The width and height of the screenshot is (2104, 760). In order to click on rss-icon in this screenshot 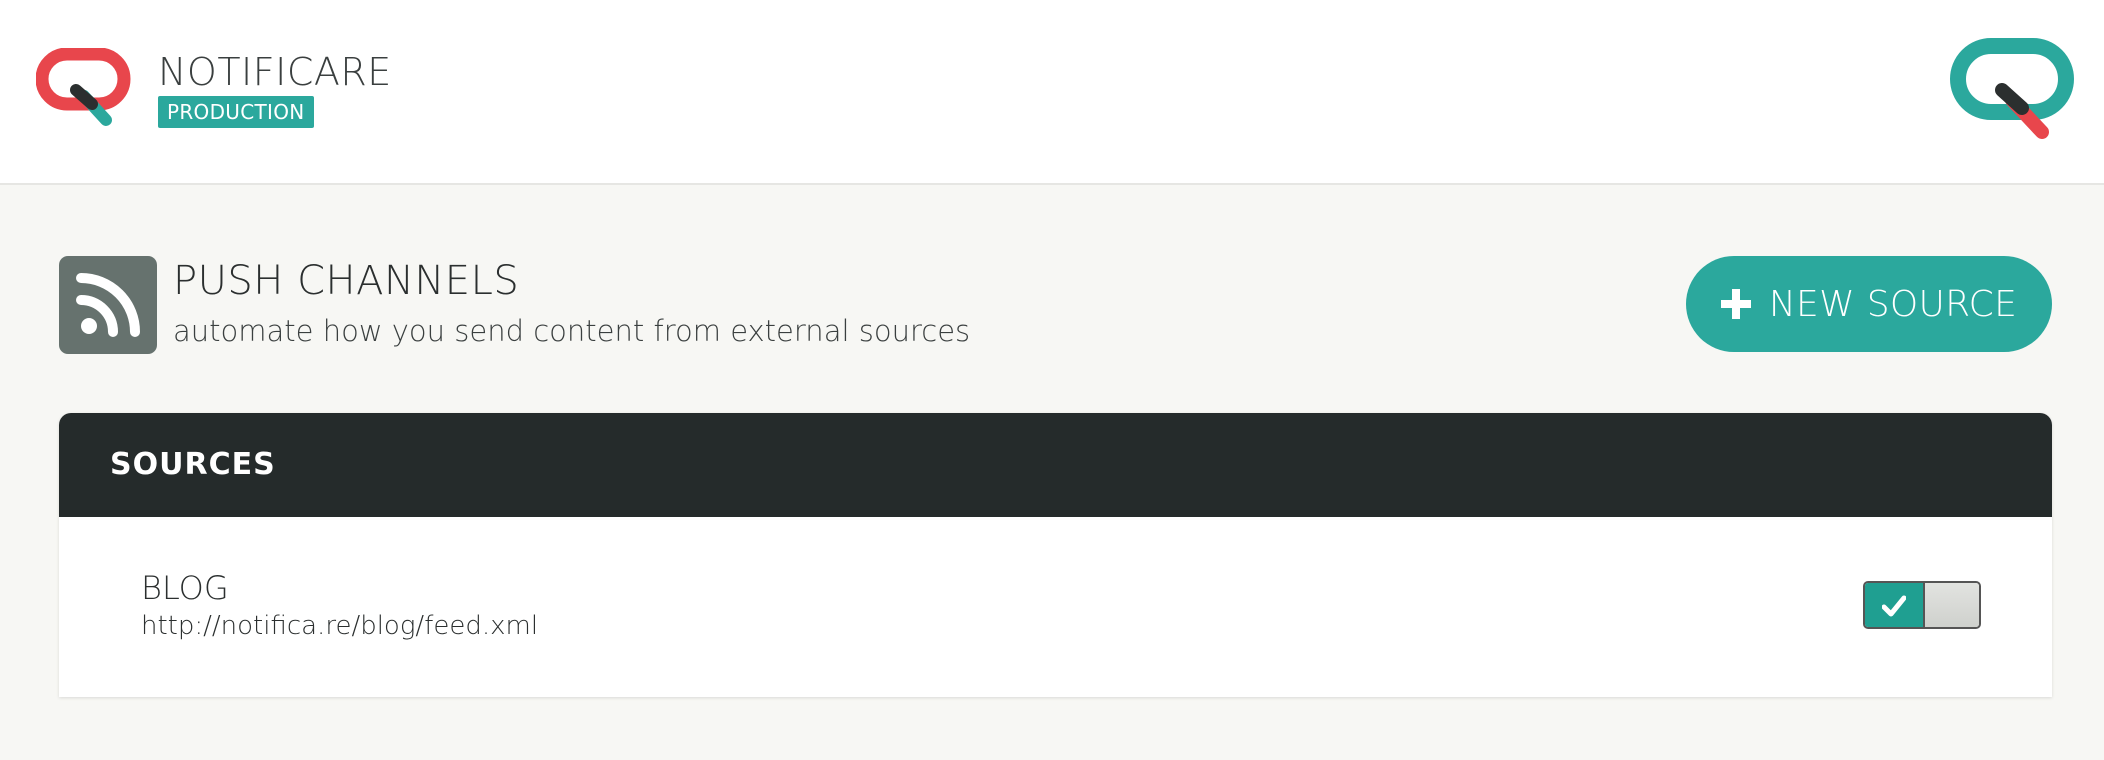, I will do `click(108, 305)`.